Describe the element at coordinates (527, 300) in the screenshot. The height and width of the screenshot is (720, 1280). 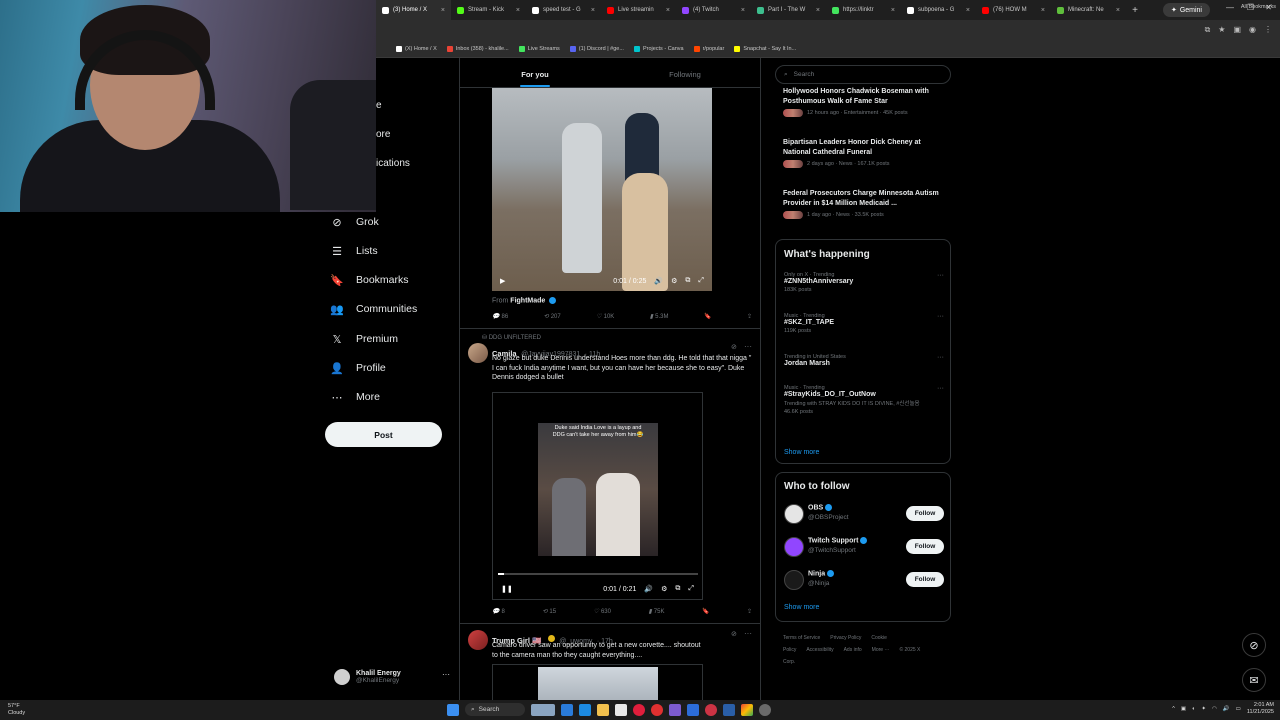
I see `source-link: FightMade` at that location.